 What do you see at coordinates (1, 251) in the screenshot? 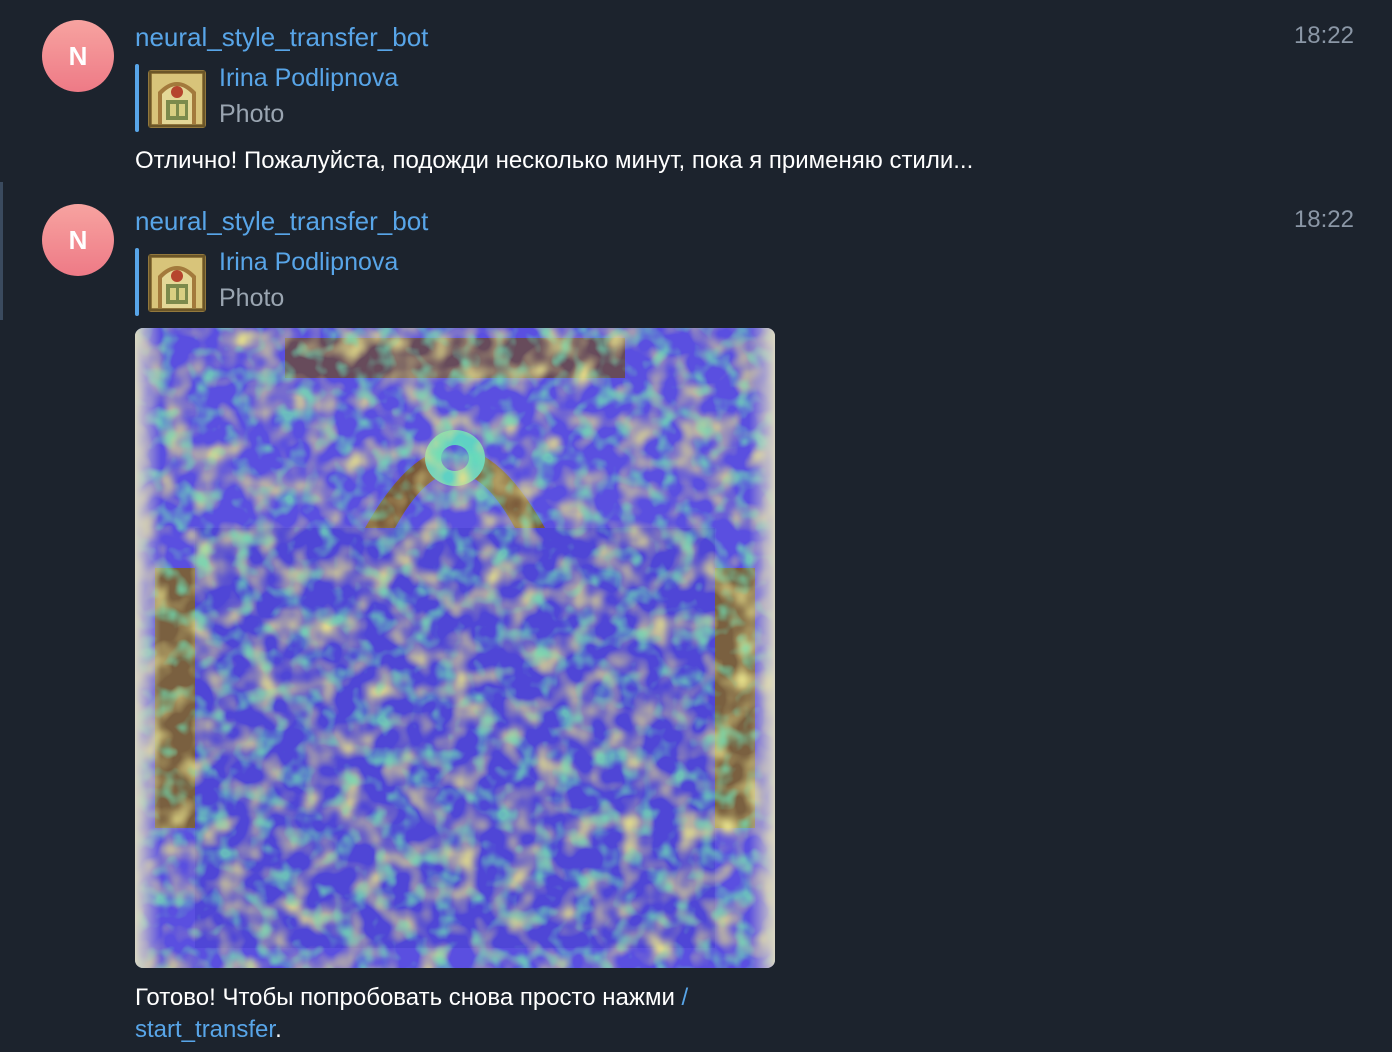
I see `selected-message-indicator` at bounding box center [1, 251].